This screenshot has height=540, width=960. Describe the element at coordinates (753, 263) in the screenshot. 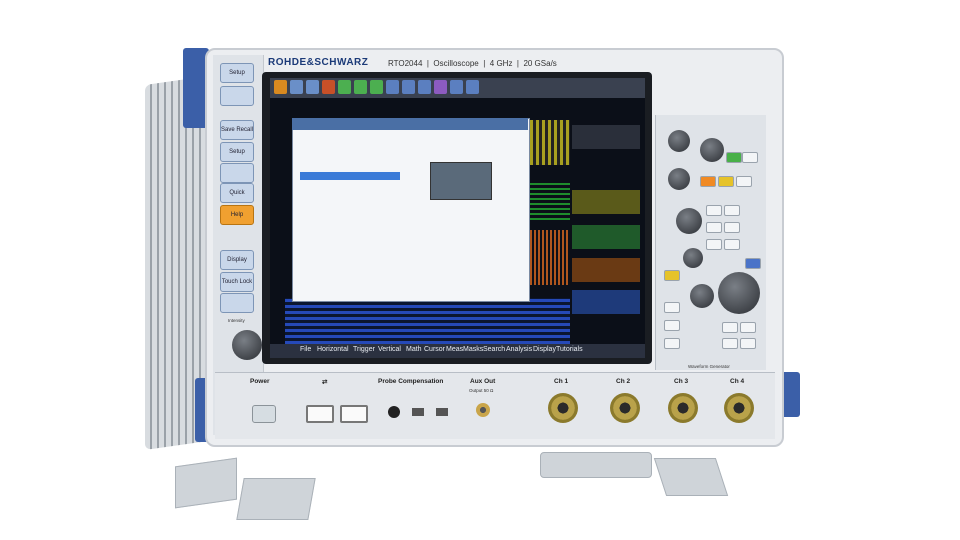

I see `gen-button` at that location.